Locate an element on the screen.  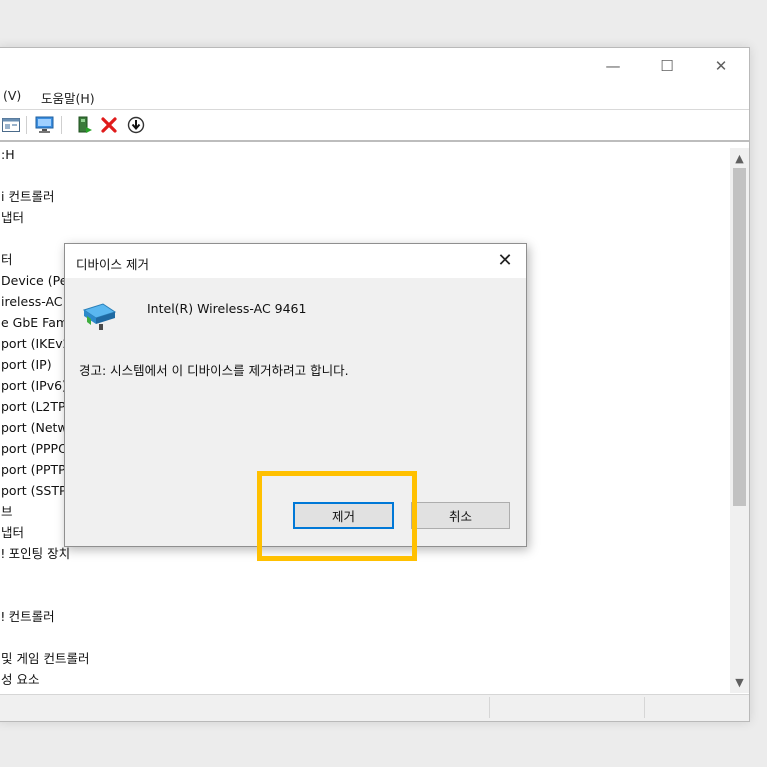
properties-icon is located at coordinates (11, 125).